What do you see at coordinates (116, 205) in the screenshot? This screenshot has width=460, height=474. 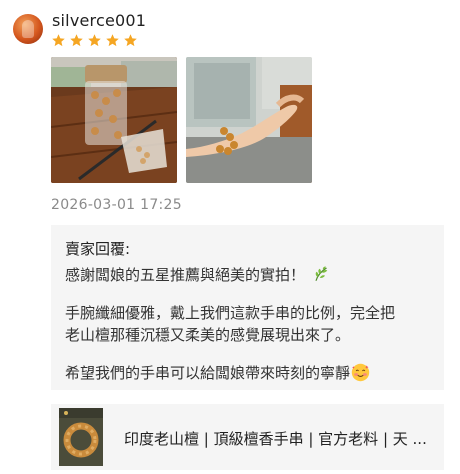 I see `review-timestamp: 2026-03-01 17:25` at bounding box center [116, 205].